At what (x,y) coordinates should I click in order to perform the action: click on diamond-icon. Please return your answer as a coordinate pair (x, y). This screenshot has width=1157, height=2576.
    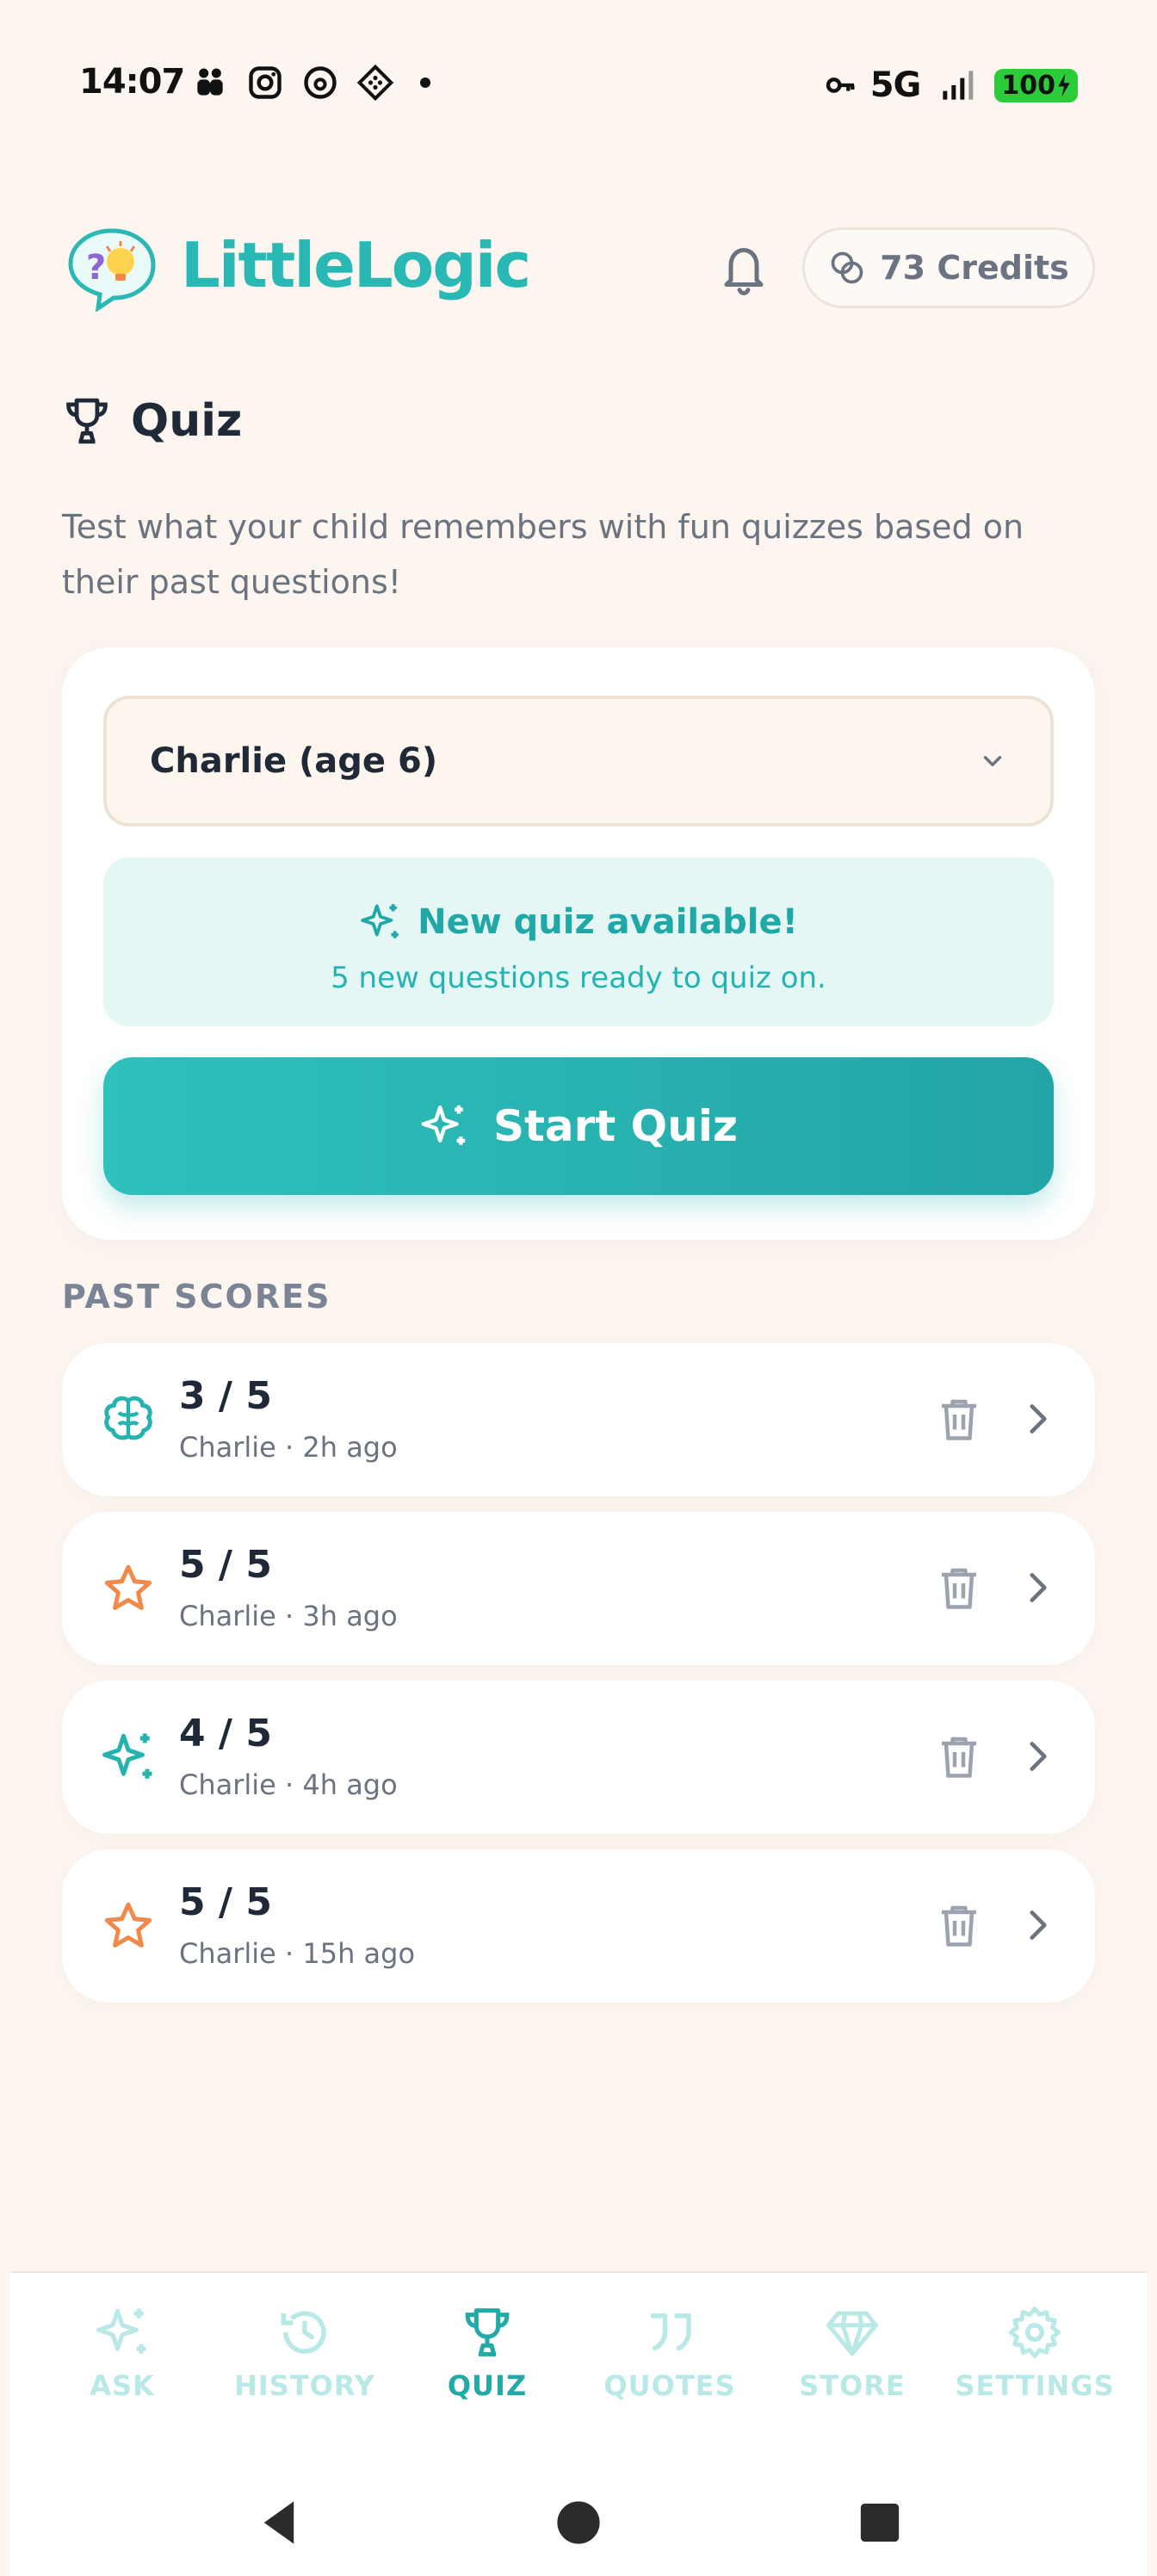
    Looking at the image, I should click on (852, 2333).